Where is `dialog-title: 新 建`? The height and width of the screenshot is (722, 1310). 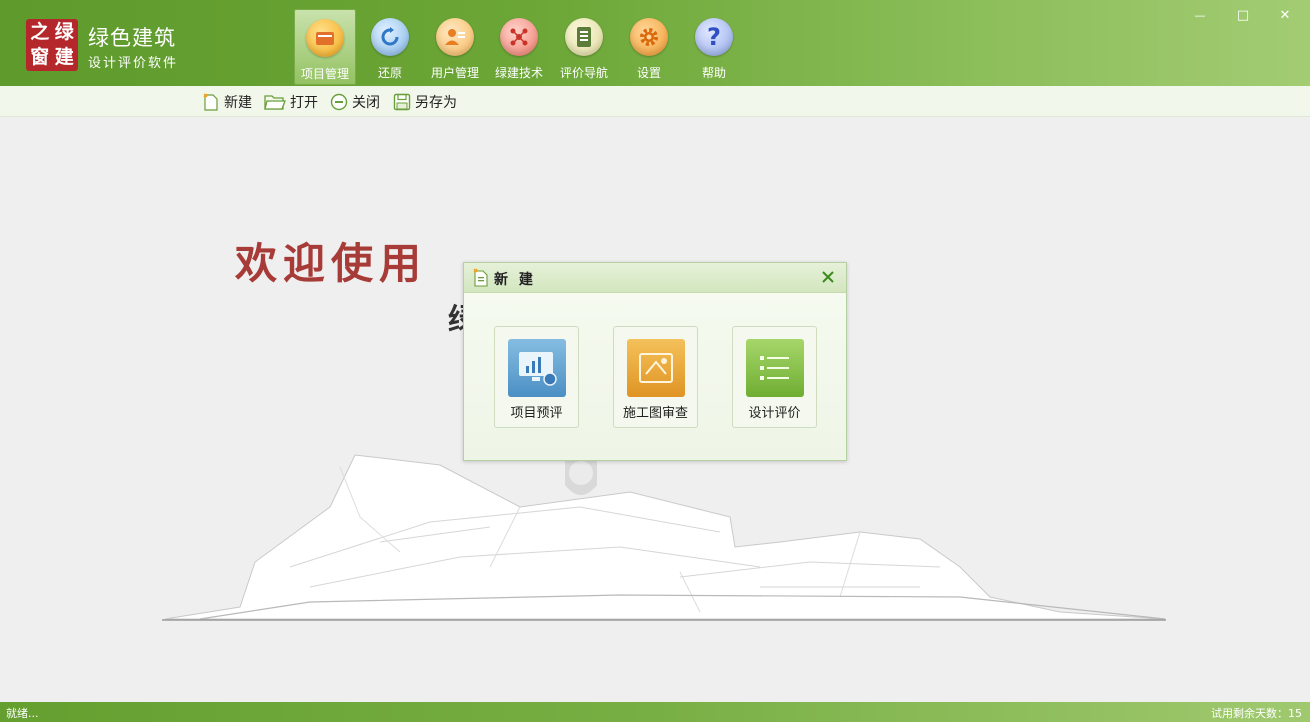 dialog-title: 新 建 is located at coordinates (515, 280).